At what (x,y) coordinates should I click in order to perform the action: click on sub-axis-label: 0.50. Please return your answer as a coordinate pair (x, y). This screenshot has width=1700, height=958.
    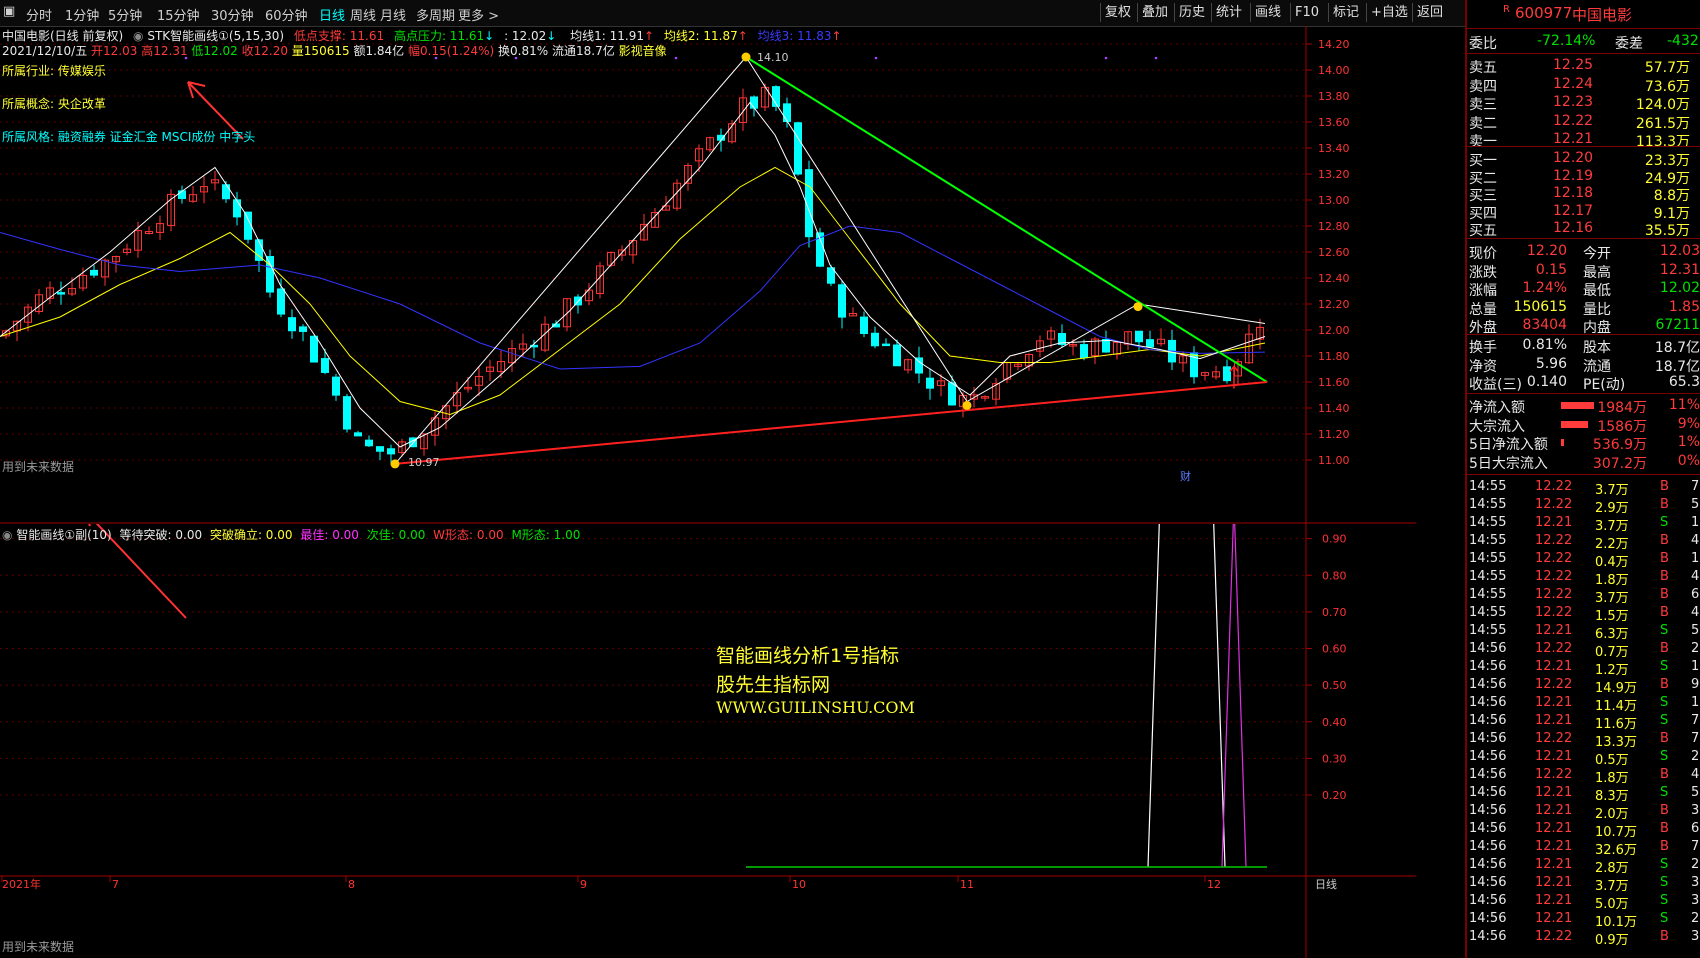
    Looking at the image, I should click on (1334, 685).